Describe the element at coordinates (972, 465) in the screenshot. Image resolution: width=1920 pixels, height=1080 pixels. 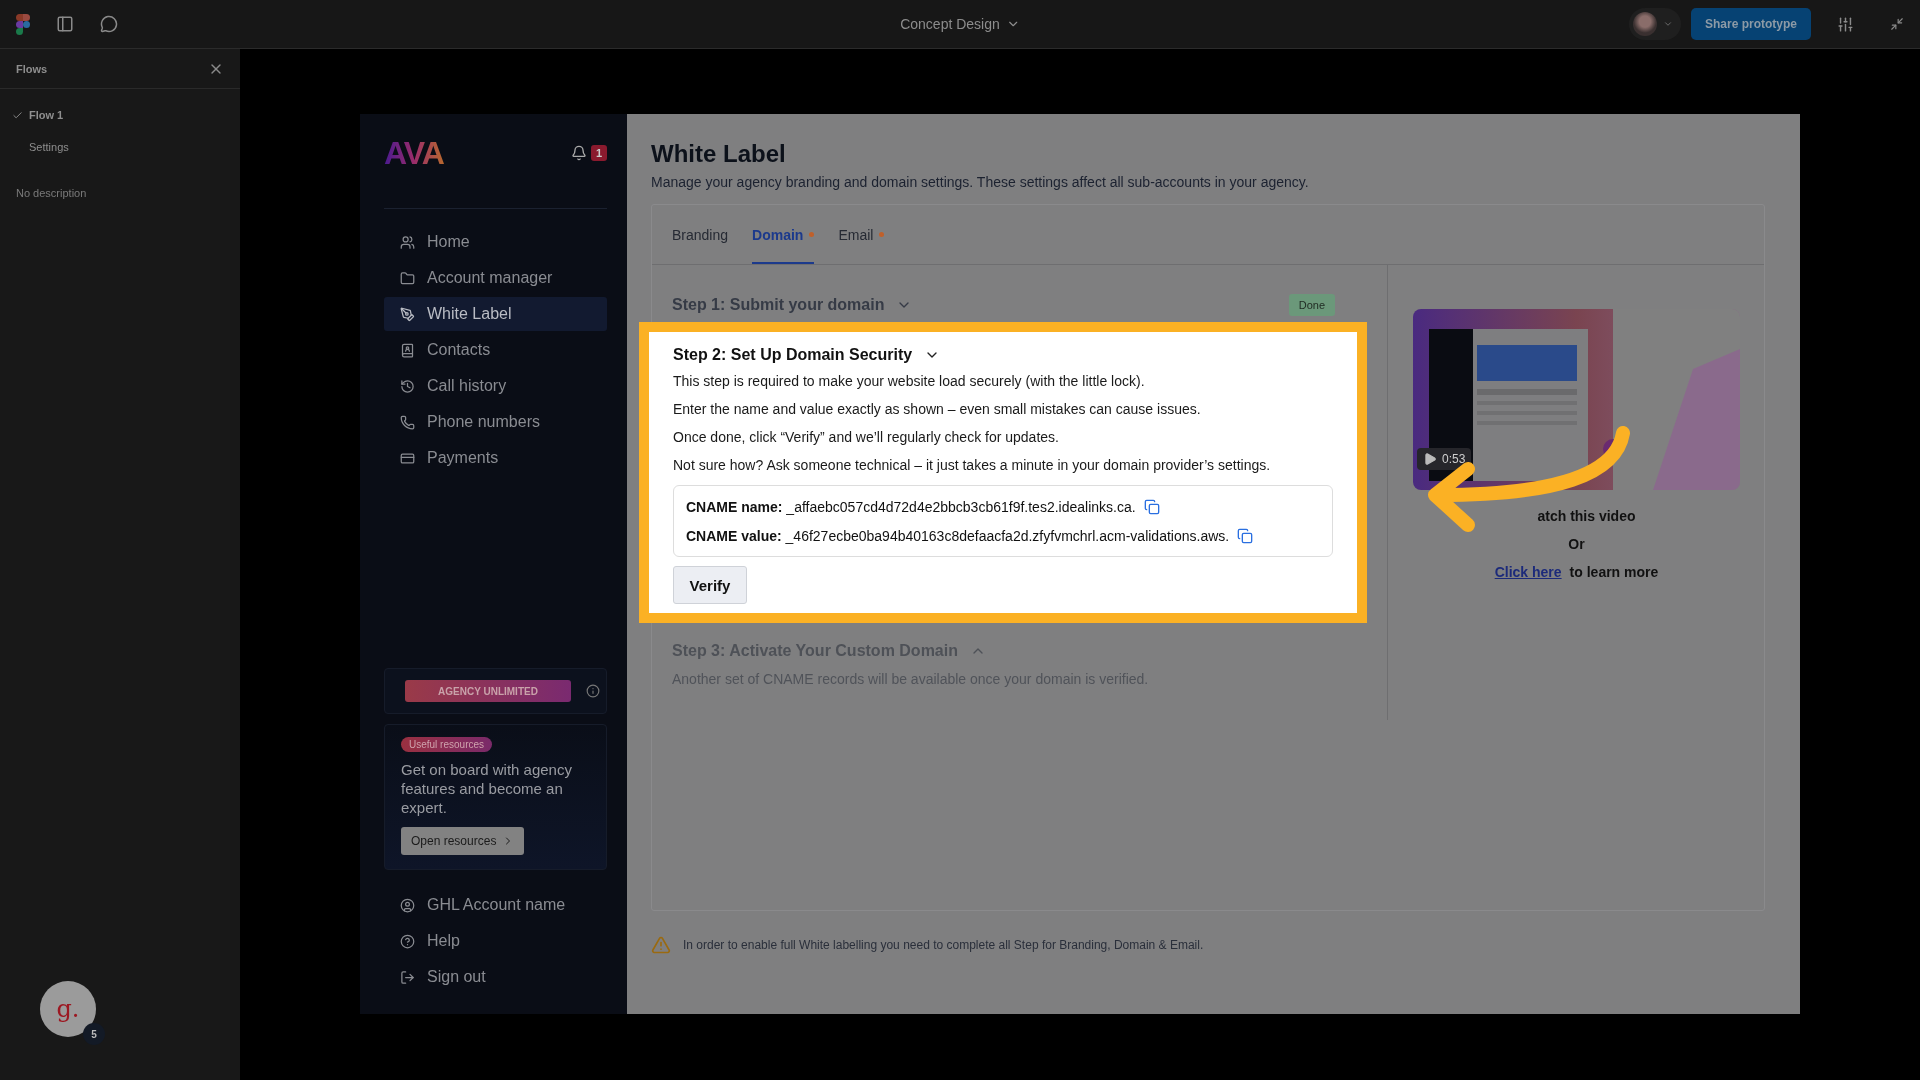
I see `step-text: Not sure how? Ask someone technical – it just takes a minute in your domain provider’s settings.` at that location.